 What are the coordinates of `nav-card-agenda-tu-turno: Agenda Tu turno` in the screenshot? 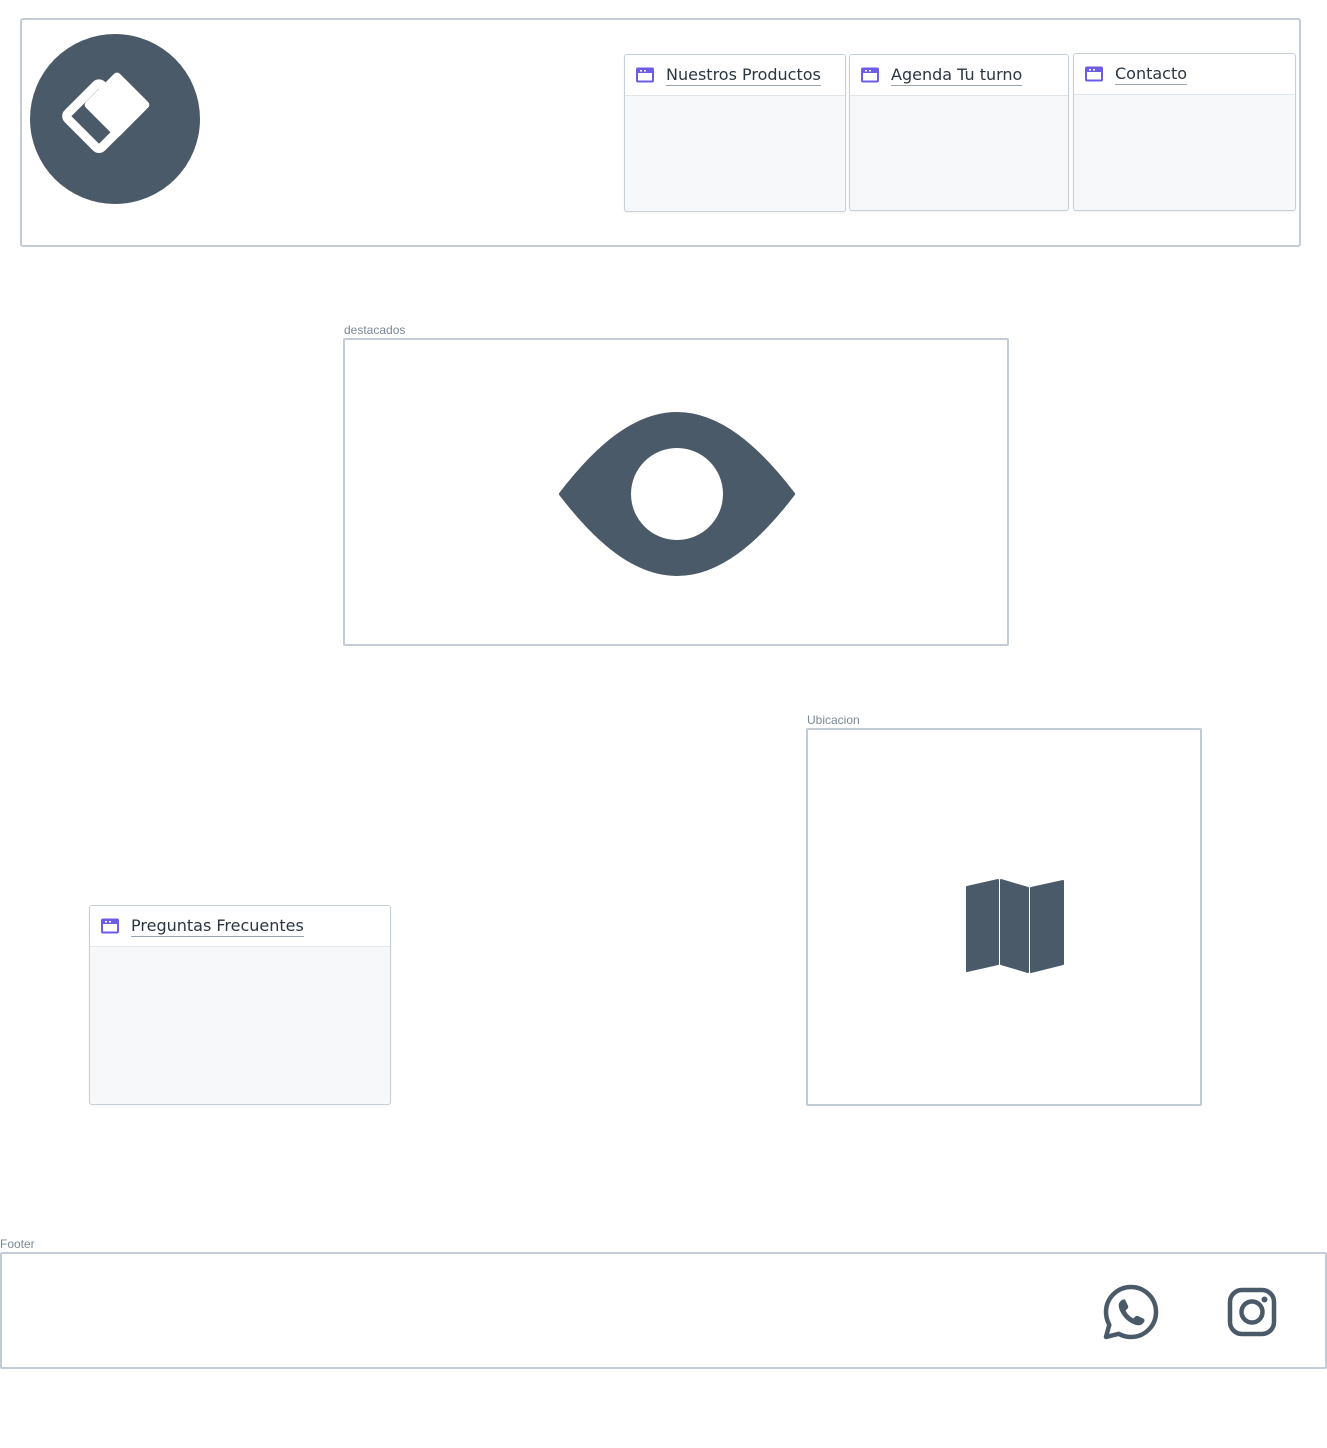 It's located at (959, 132).